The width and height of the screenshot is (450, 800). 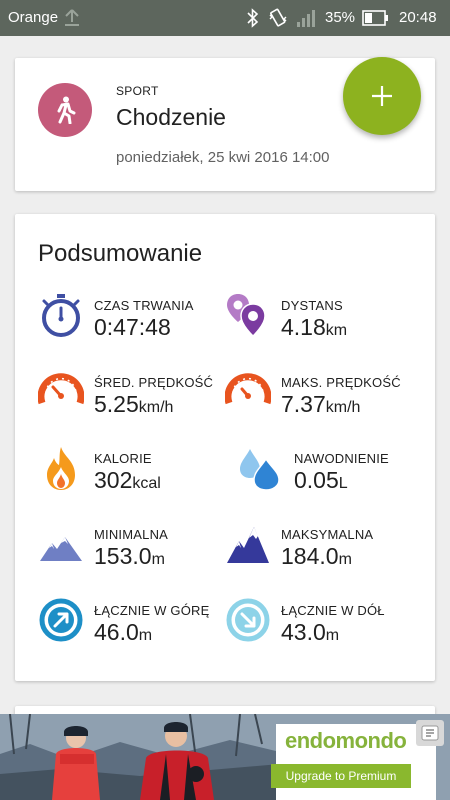 I want to click on stat-label: MAKSYMALNA, so click(x=327, y=534).